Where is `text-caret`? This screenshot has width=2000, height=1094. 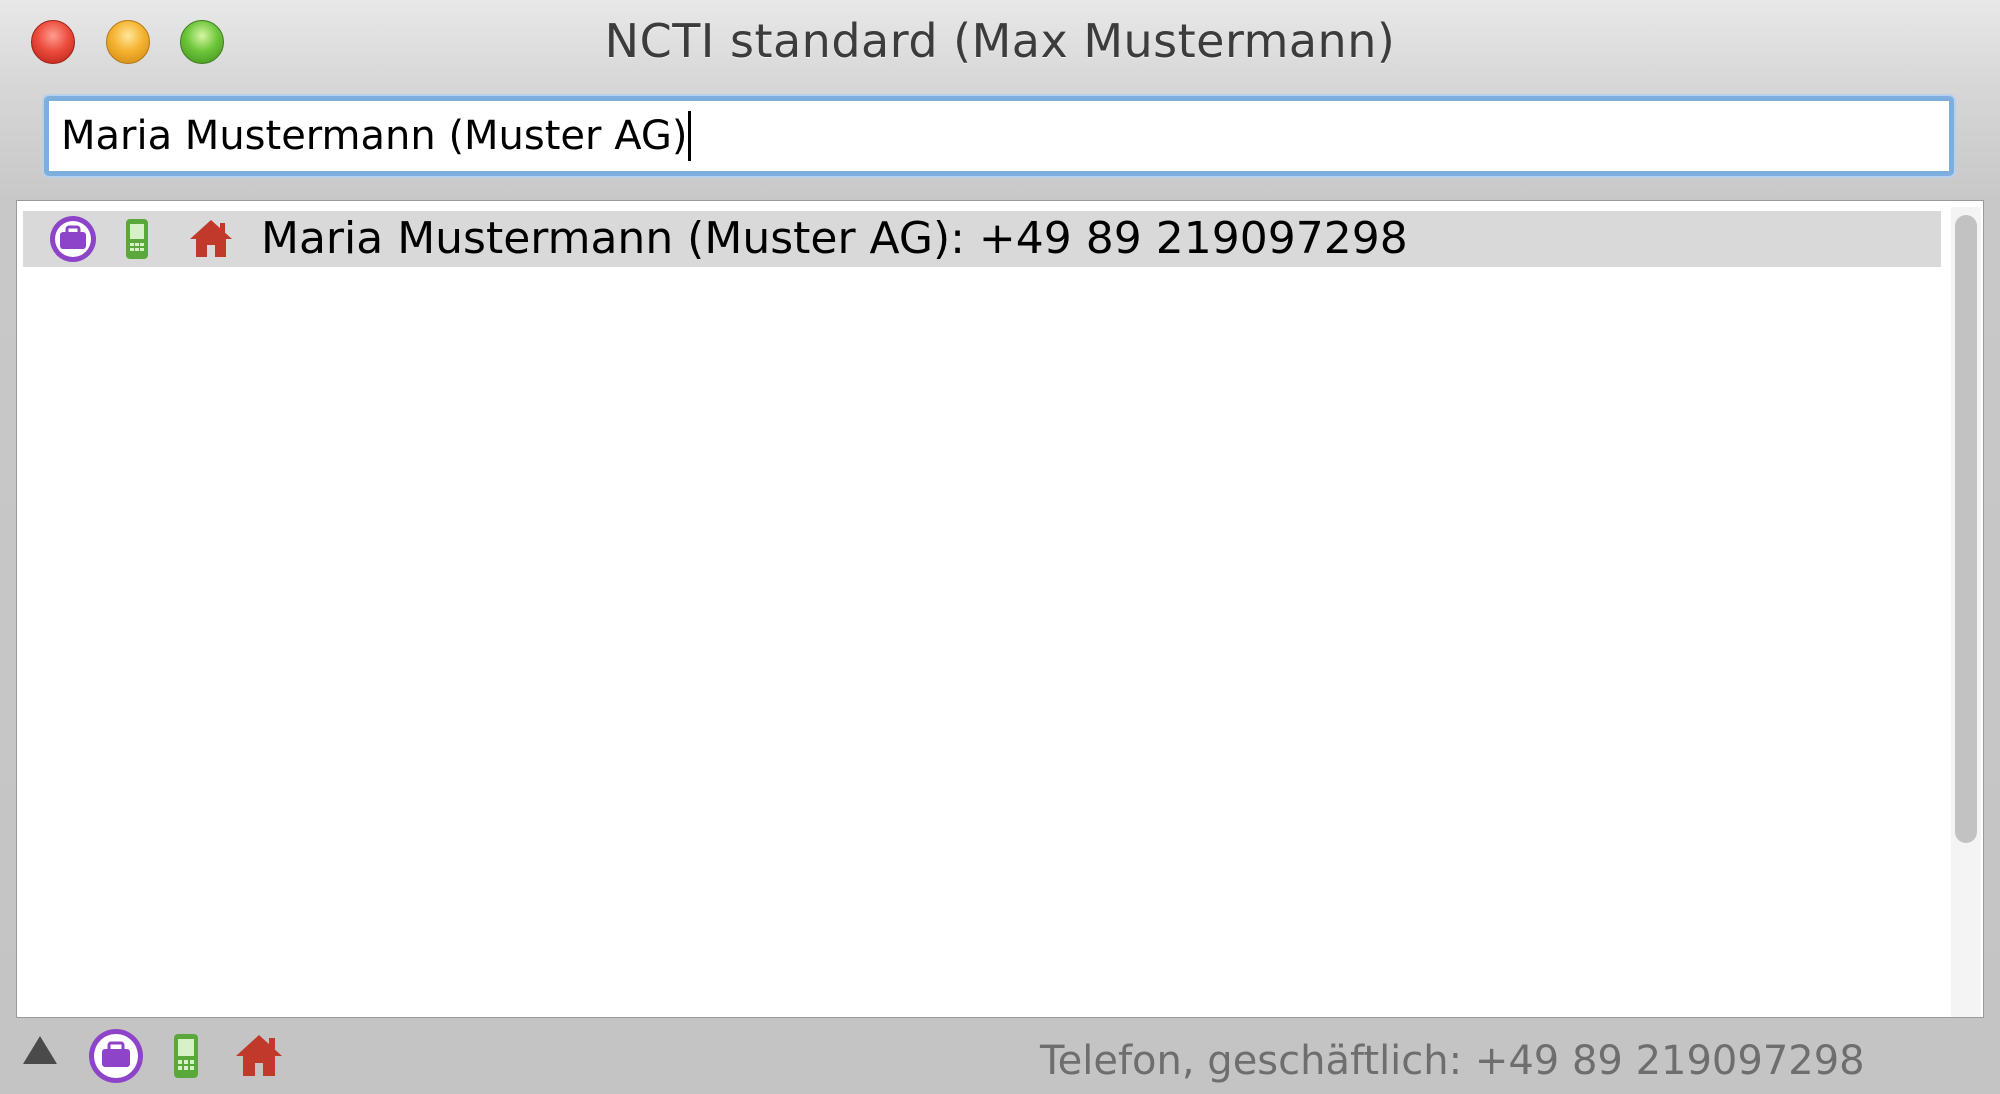 text-caret is located at coordinates (690, 136).